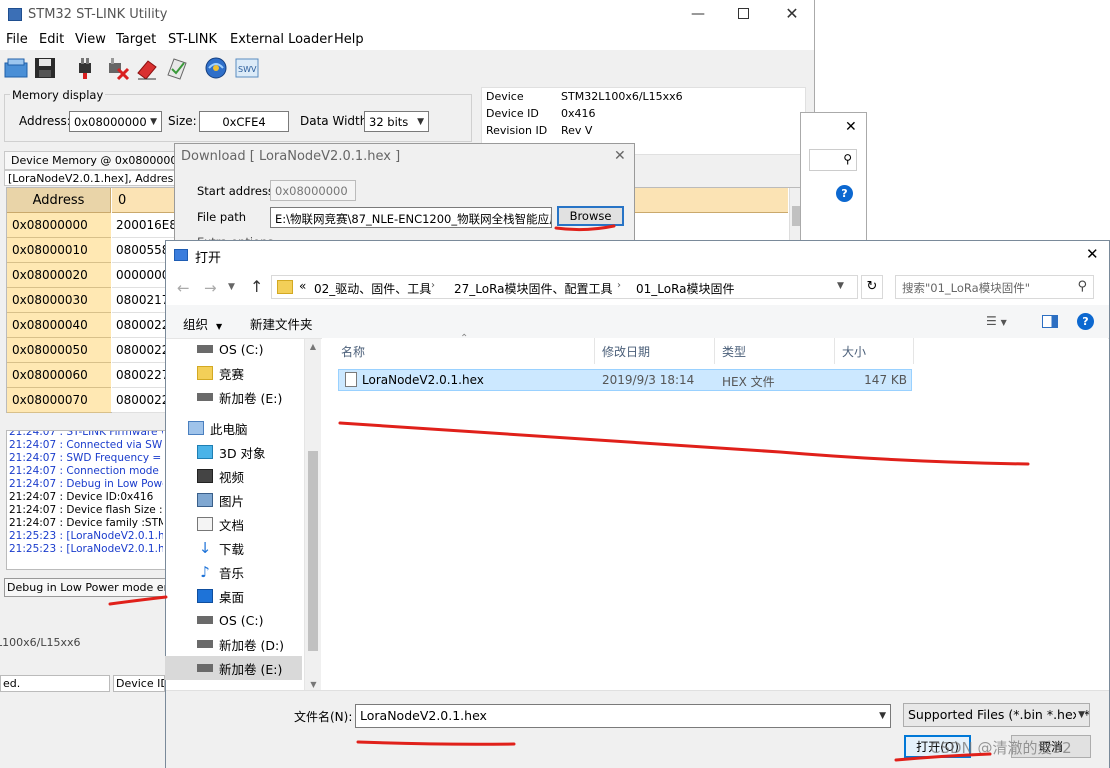 The height and width of the screenshot is (768, 1110). I want to click on disconnect-plug-icon, so click(117, 68).